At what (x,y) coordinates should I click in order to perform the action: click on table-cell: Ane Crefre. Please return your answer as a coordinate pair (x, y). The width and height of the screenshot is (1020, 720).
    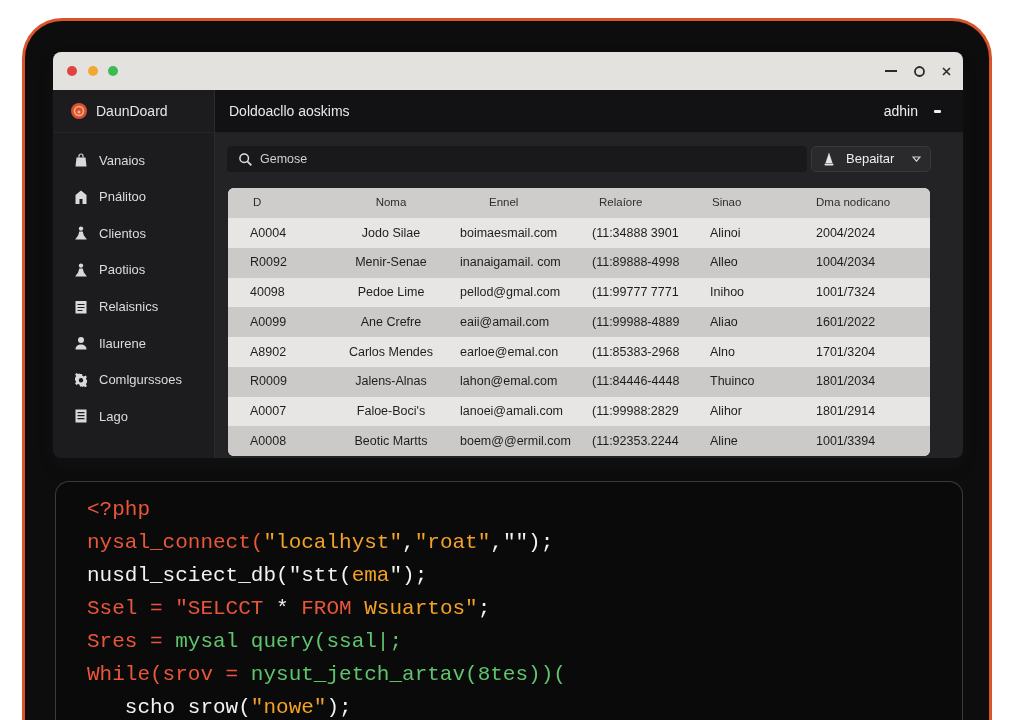
    Looking at the image, I should click on (391, 322).